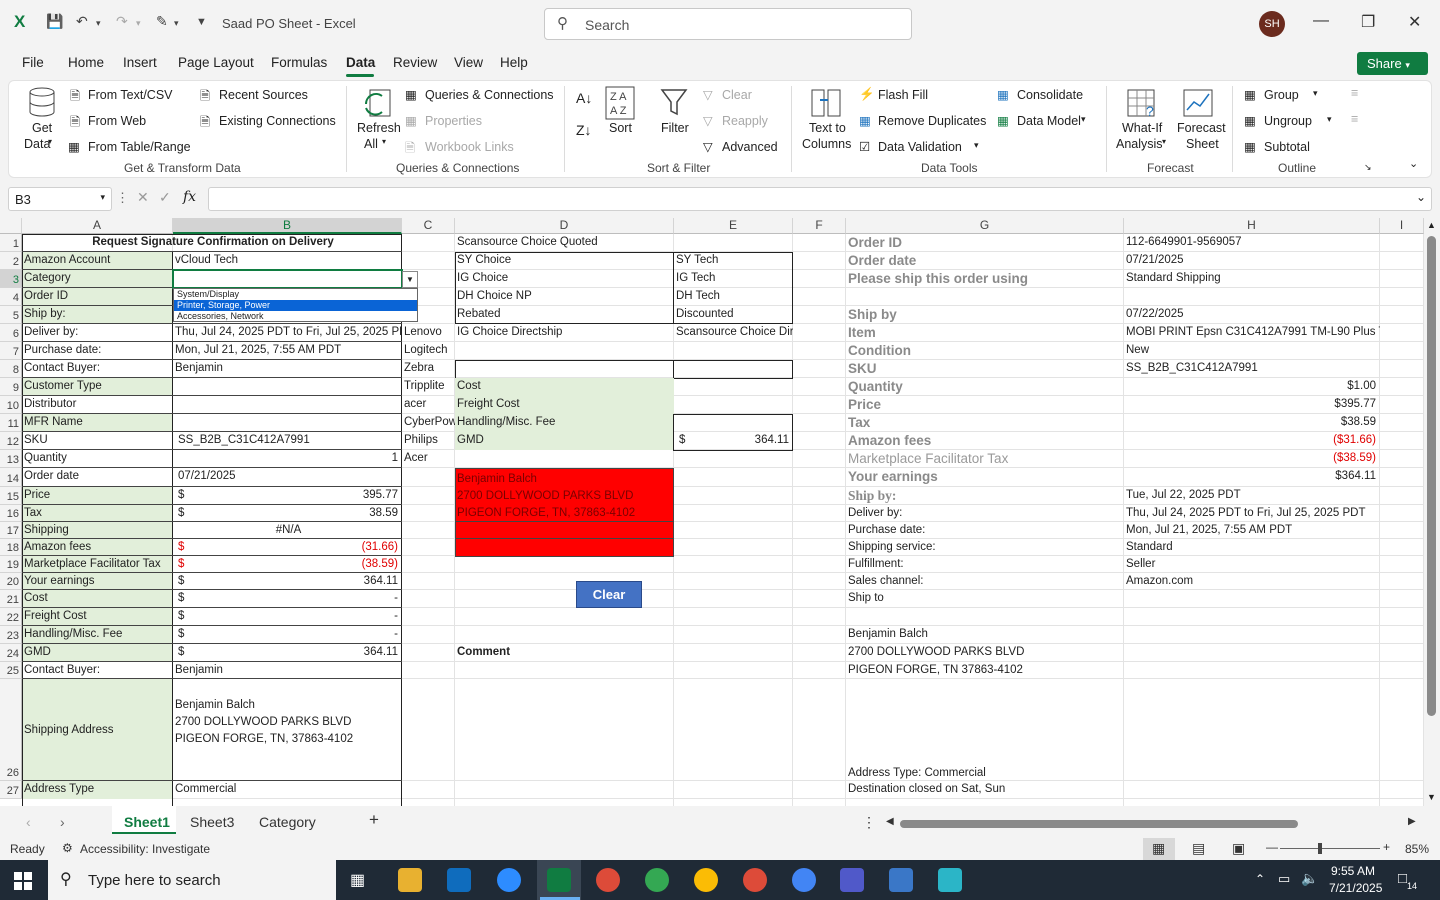 This screenshot has width=1440, height=900. I want to click on column-header-c: C, so click(428, 226).